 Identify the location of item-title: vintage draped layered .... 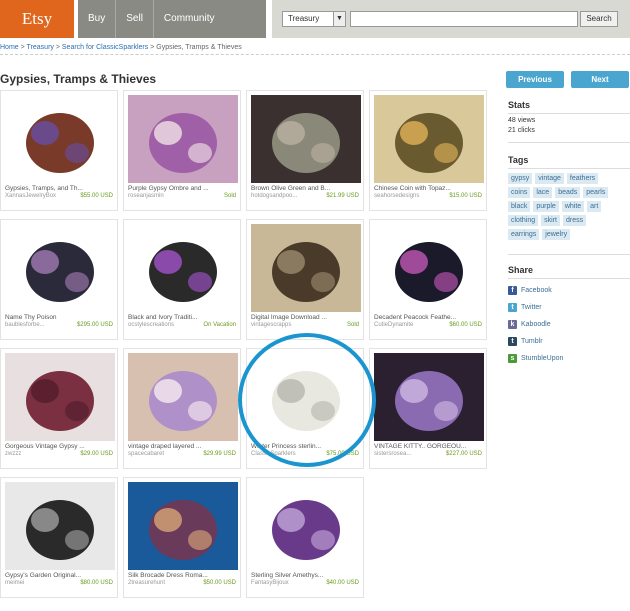
(182, 446).